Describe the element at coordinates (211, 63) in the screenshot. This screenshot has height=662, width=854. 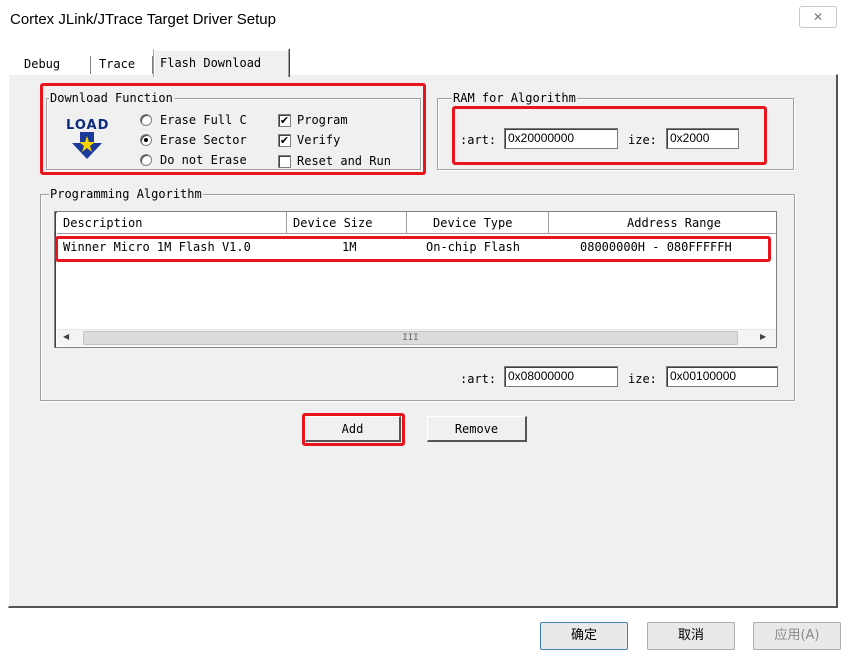
I see `tab-label: Flash Download` at that location.